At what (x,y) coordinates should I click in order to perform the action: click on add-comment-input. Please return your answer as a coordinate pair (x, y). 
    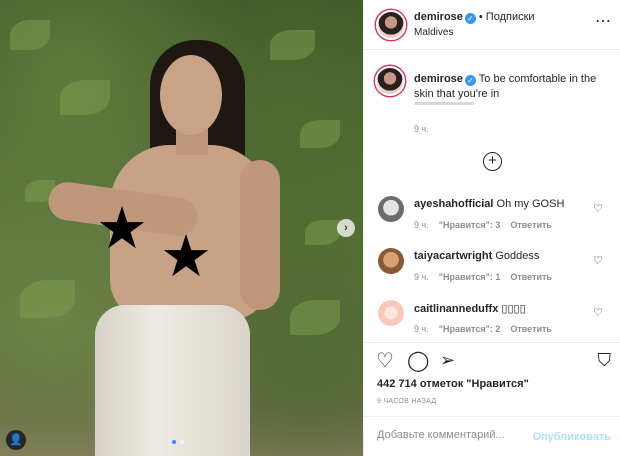
    Looking at the image, I should click on (452, 435).